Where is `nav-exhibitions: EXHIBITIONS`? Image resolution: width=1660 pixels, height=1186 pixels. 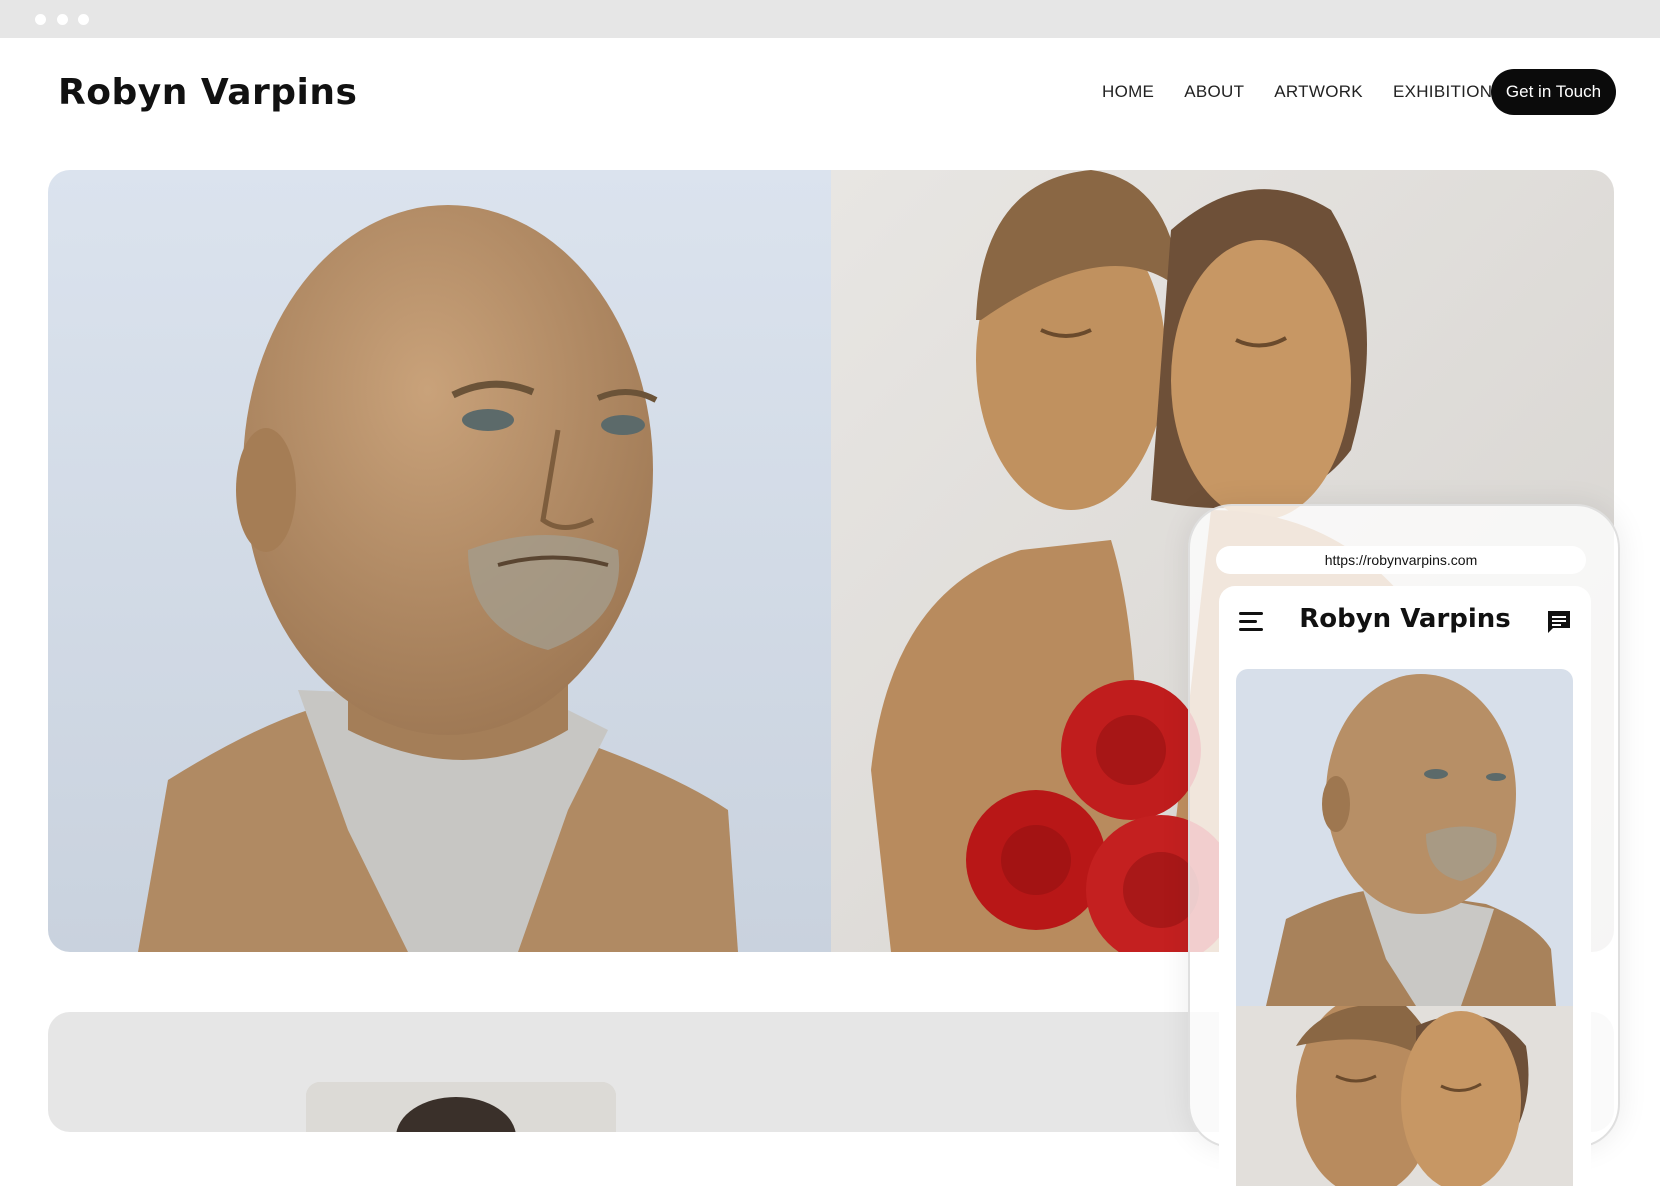 nav-exhibitions: EXHIBITIONS is located at coordinates (1448, 92).